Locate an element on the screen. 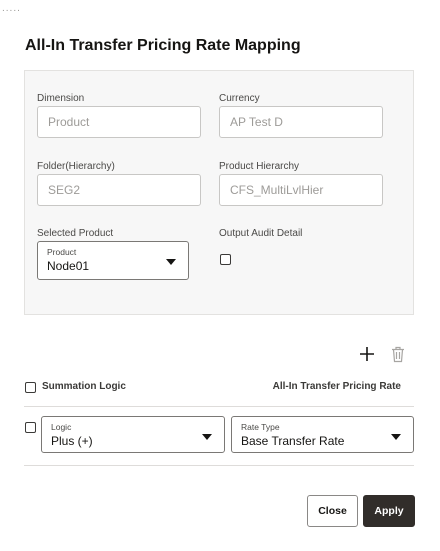 Image resolution: width=440 pixels, height=551 pixels. add-row-button is located at coordinates (367, 354).